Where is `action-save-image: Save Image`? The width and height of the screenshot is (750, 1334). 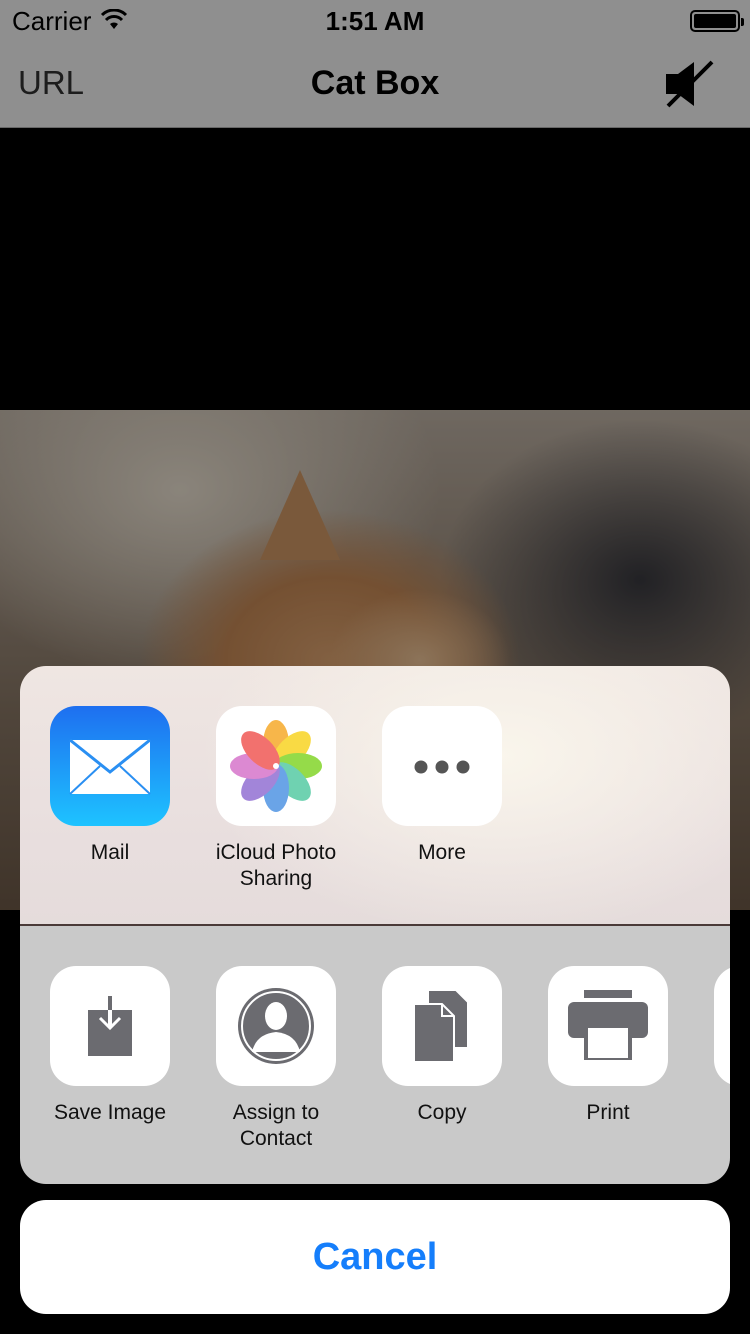
action-save-image: Save Image is located at coordinates (110, 1046).